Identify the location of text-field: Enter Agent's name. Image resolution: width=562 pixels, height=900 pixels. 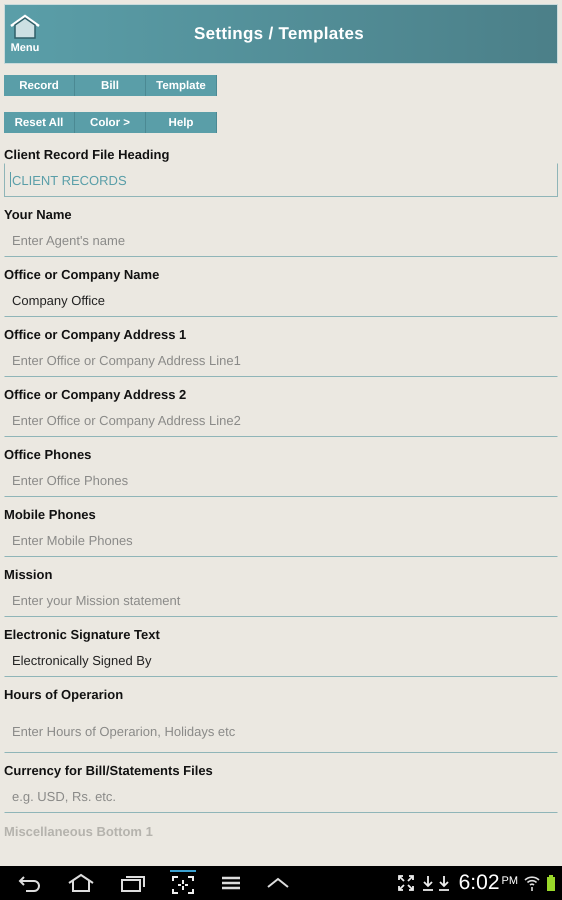
(281, 240).